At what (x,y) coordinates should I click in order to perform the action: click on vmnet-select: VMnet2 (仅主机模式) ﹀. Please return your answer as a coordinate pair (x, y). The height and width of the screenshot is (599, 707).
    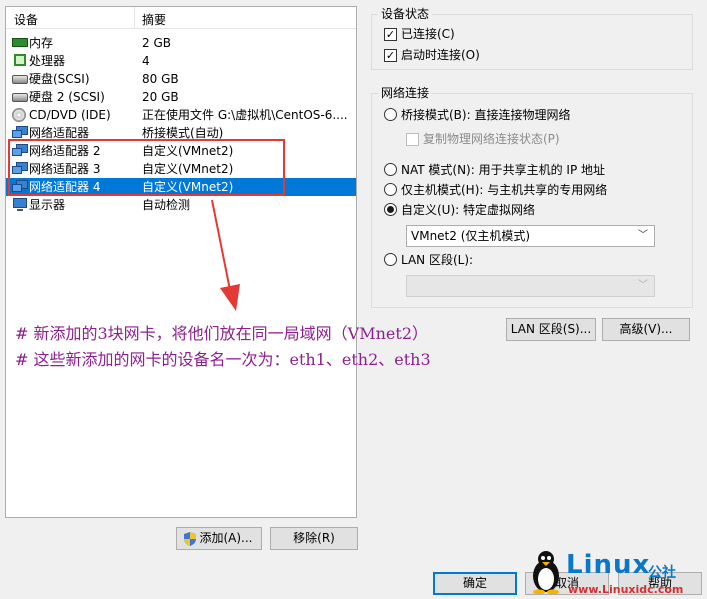
    Looking at the image, I should click on (530, 236).